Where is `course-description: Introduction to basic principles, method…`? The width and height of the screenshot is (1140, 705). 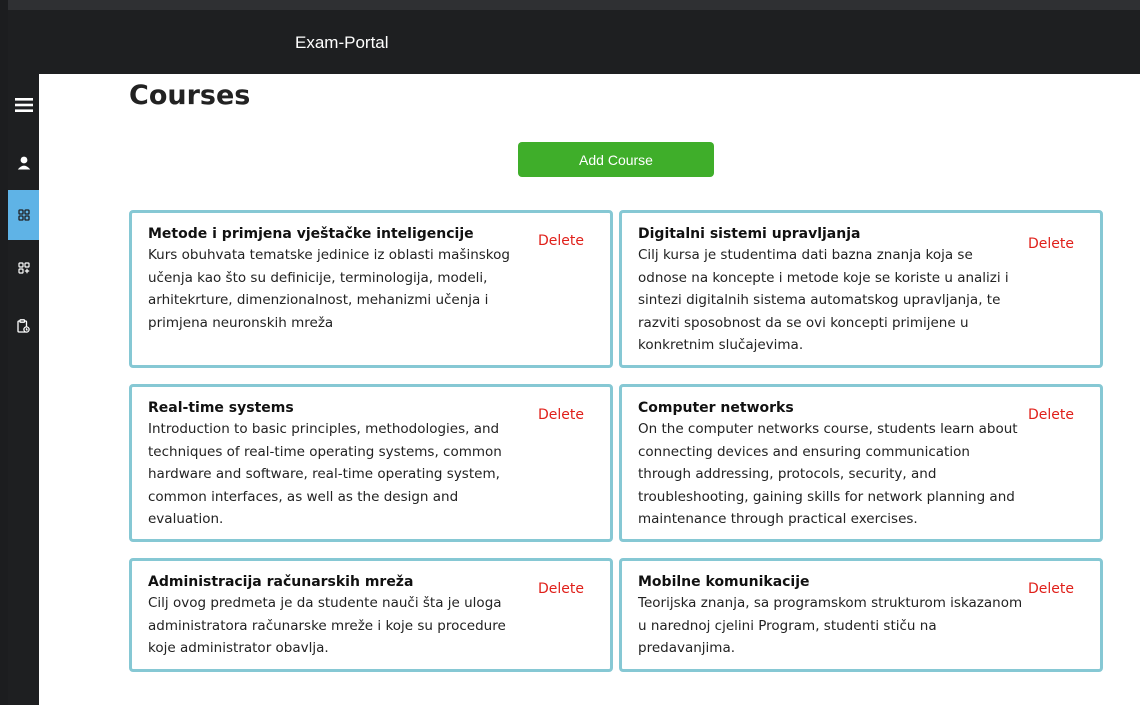
course-description: Introduction to basic principles, method… is located at coordinates (325, 474).